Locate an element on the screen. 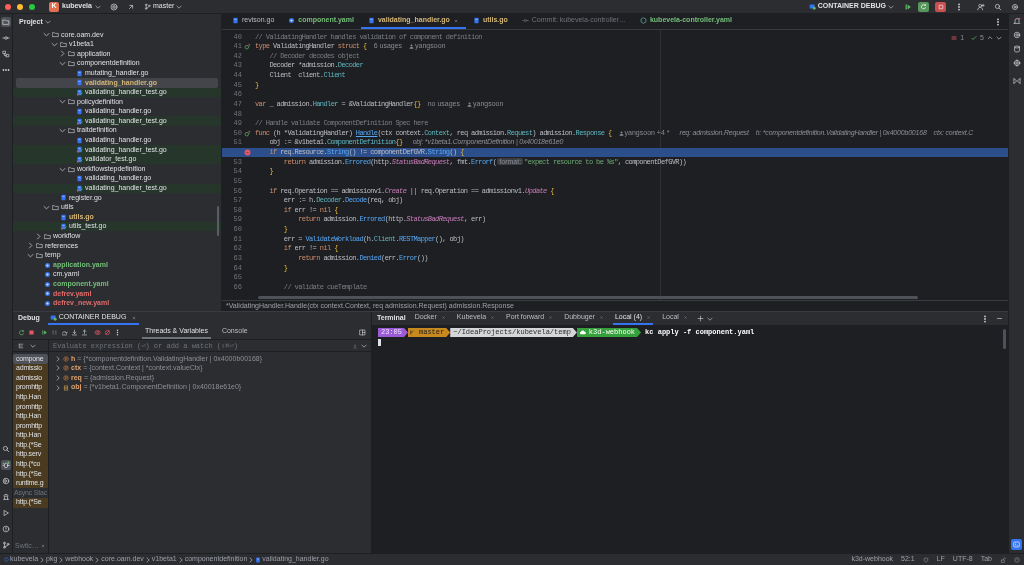 The image size is (1024, 565). database-icon is located at coordinates (1016, 49).